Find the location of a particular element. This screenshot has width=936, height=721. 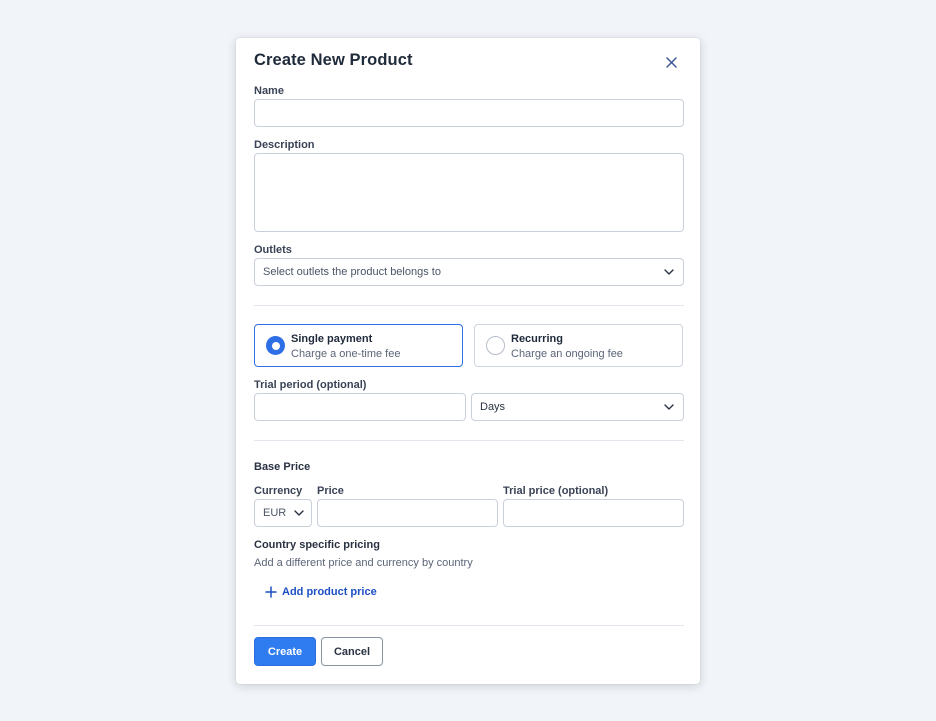

trial-period-input is located at coordinates (360, 407).